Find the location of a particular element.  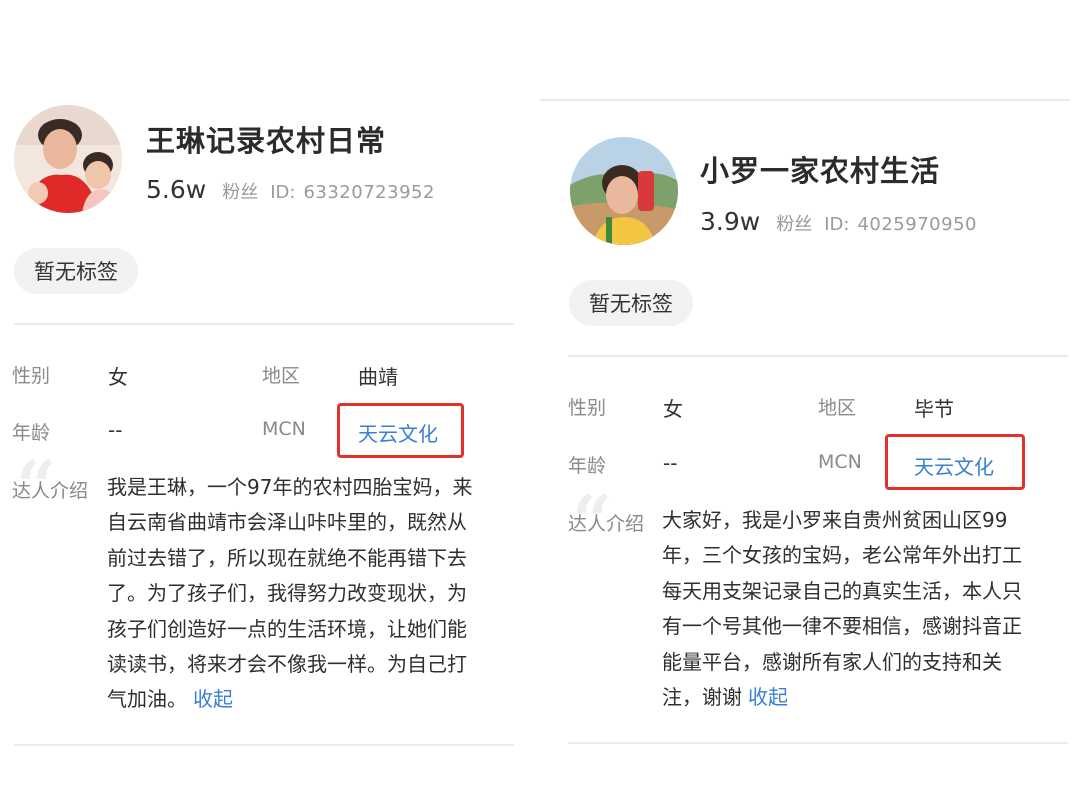

profile-stats: 5.6w 粉丝 ID: 63320723952 is located at coordinates (290, 189).